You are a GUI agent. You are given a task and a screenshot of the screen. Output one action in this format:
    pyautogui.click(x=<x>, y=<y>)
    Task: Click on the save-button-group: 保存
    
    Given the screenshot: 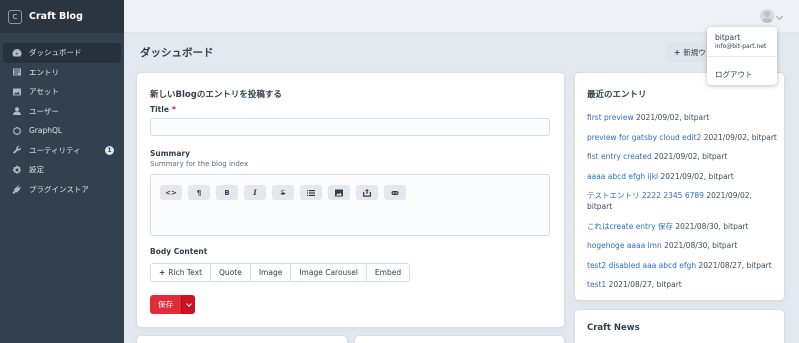 What is the action you would take?
    pyautogui.click(x=172, y=304)
    